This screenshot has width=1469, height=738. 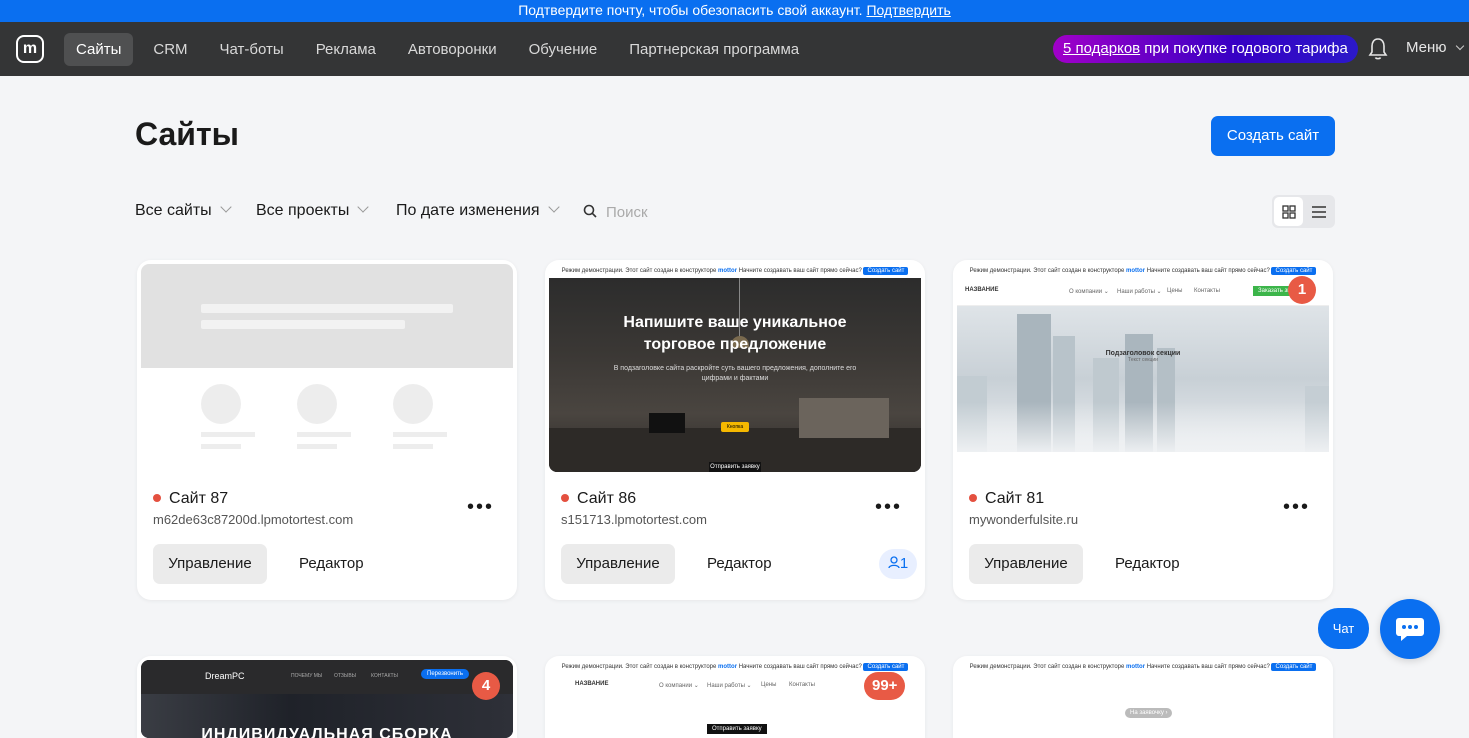 What do you see at coordinates (1246, 48) in the screenshot?
I see `promo-text: при покупке годового тарифа` at bounding box center [1246, 48].